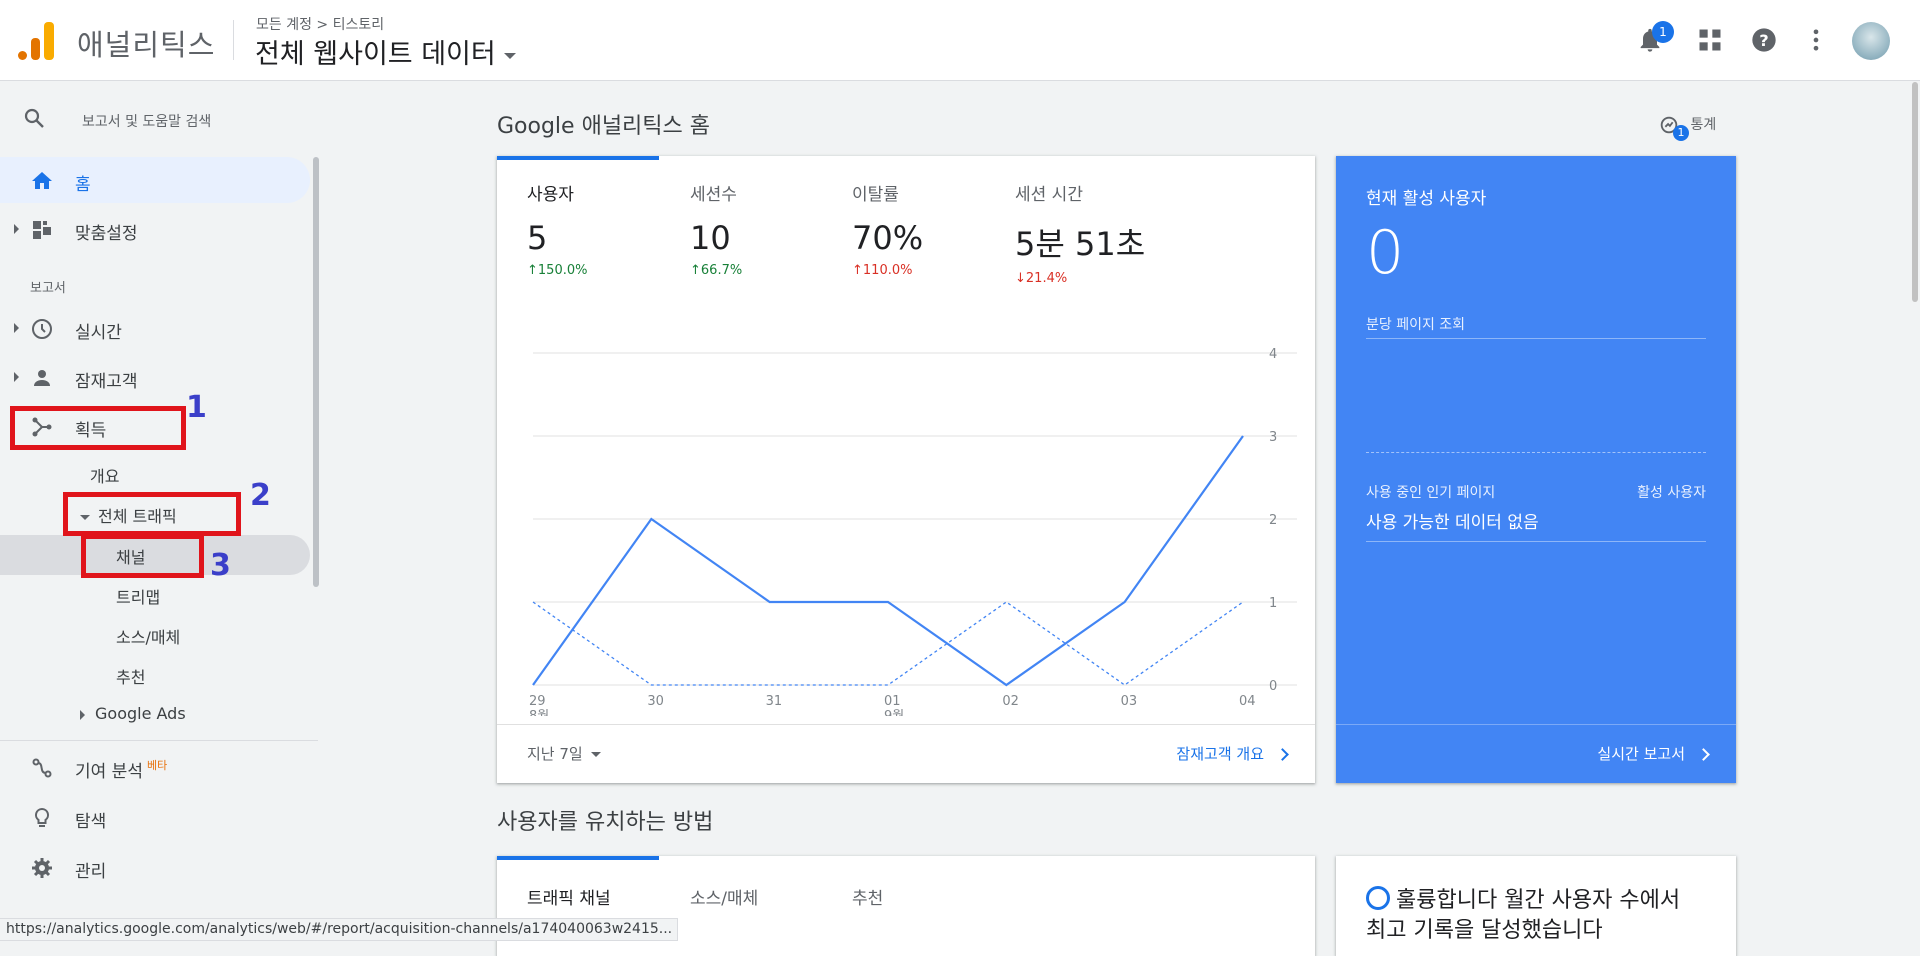 The image size is (1920, 956). What do you see at coordinates (36, 41) in the screenshot?
I see `analytics-logo-icon` at bounding box center [36, 41].